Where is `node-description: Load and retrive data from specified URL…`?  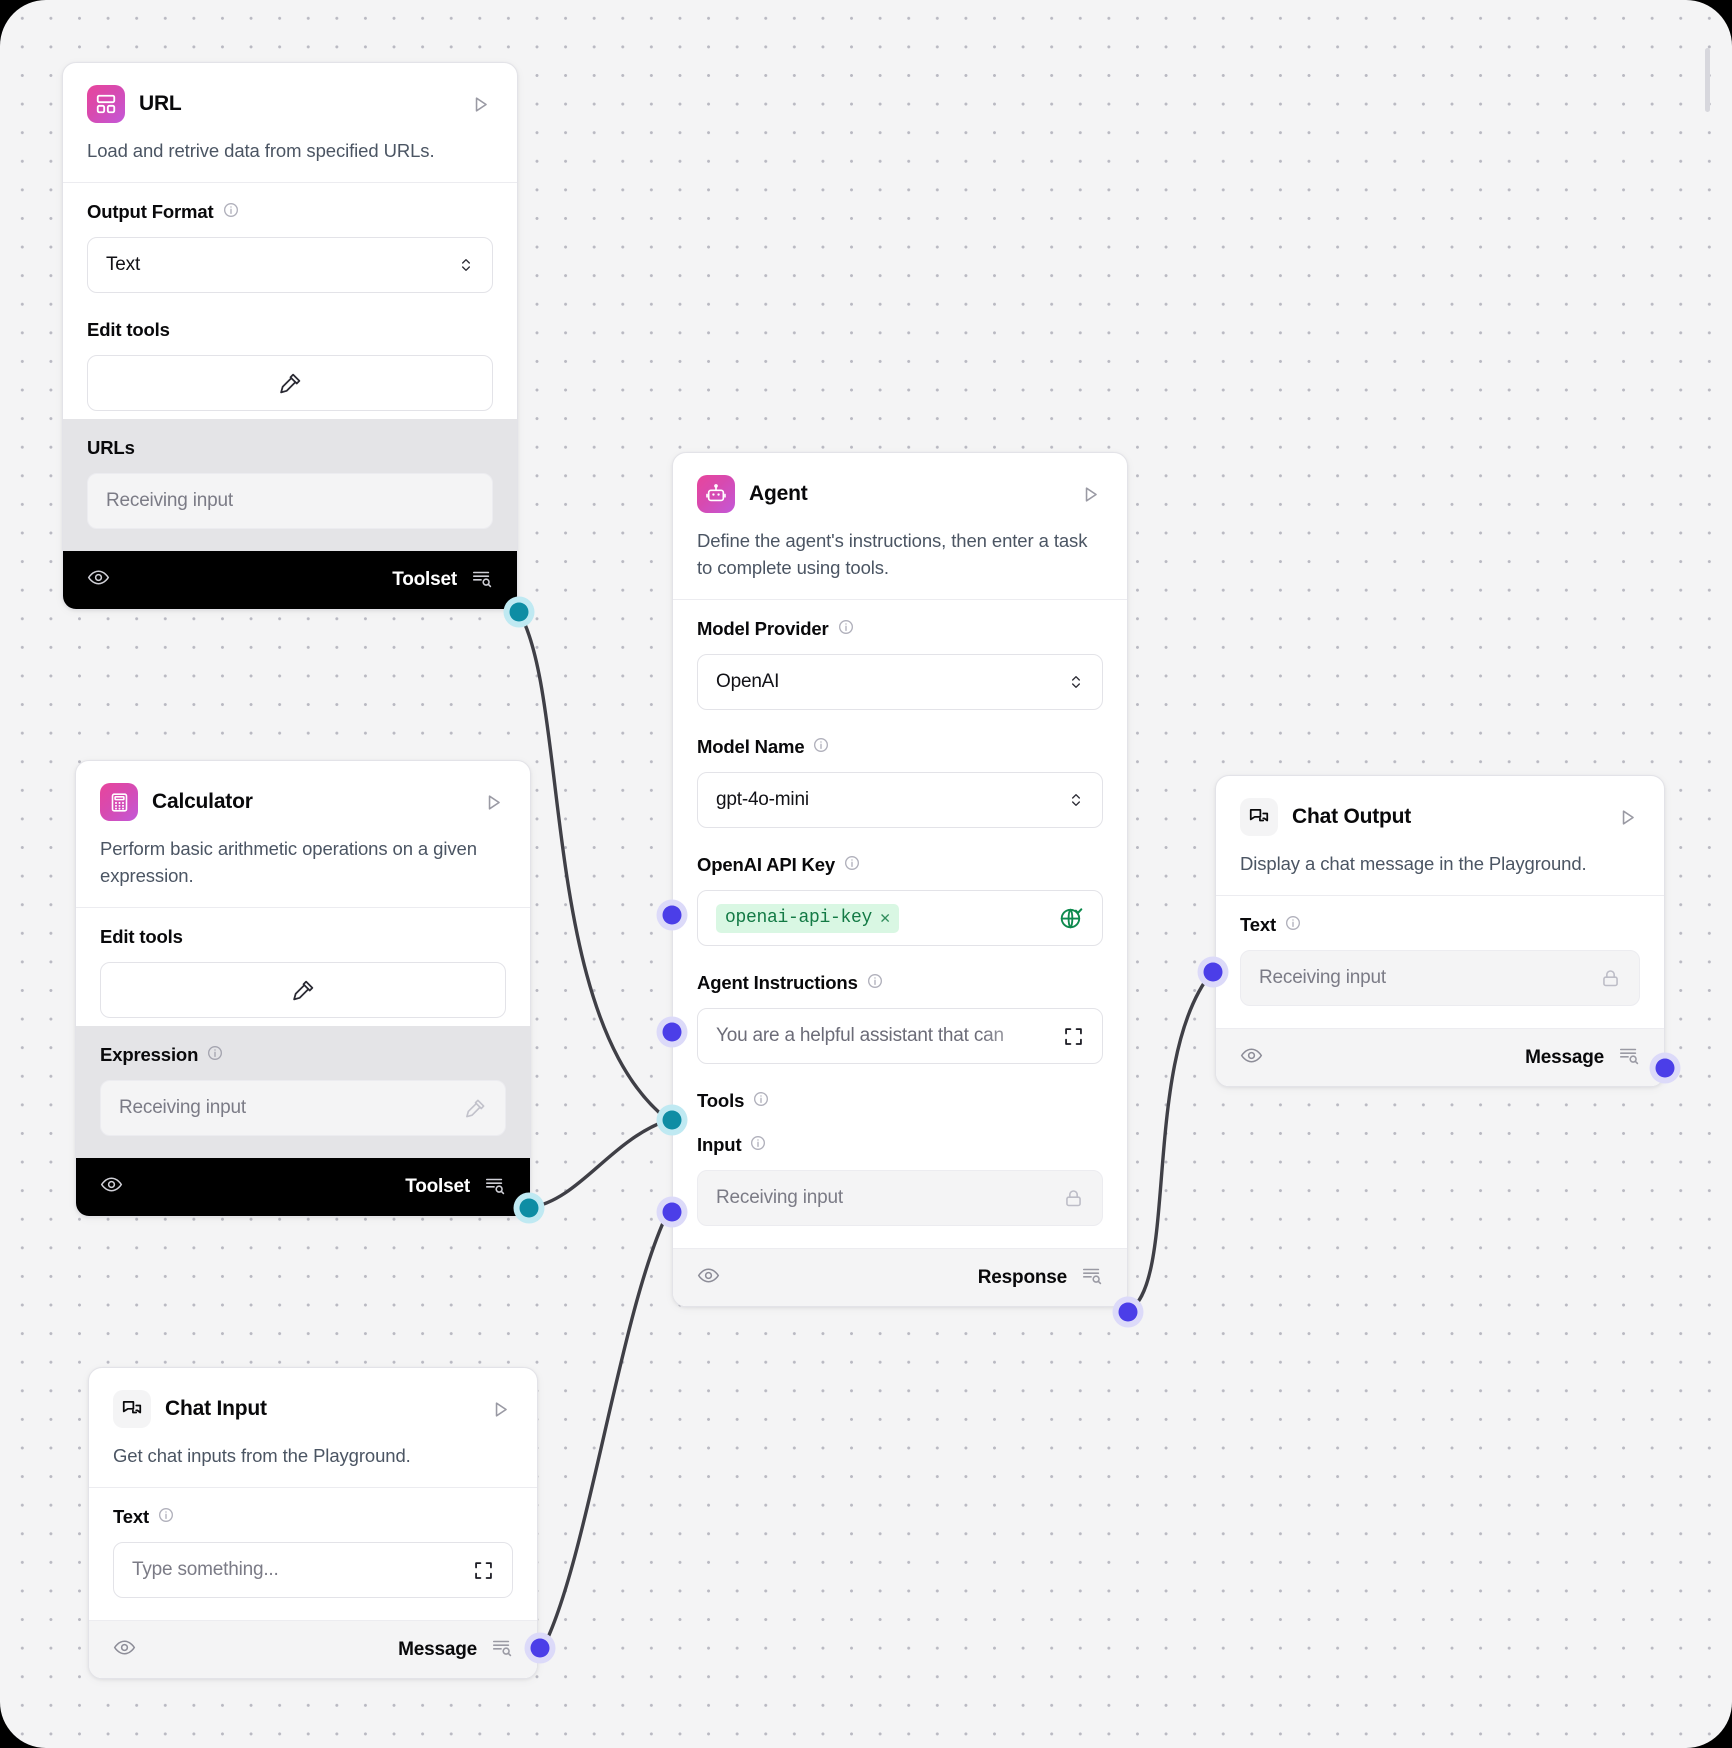 node-description: Load and retrive data from specified URL… is located at coordinates (261, 150).